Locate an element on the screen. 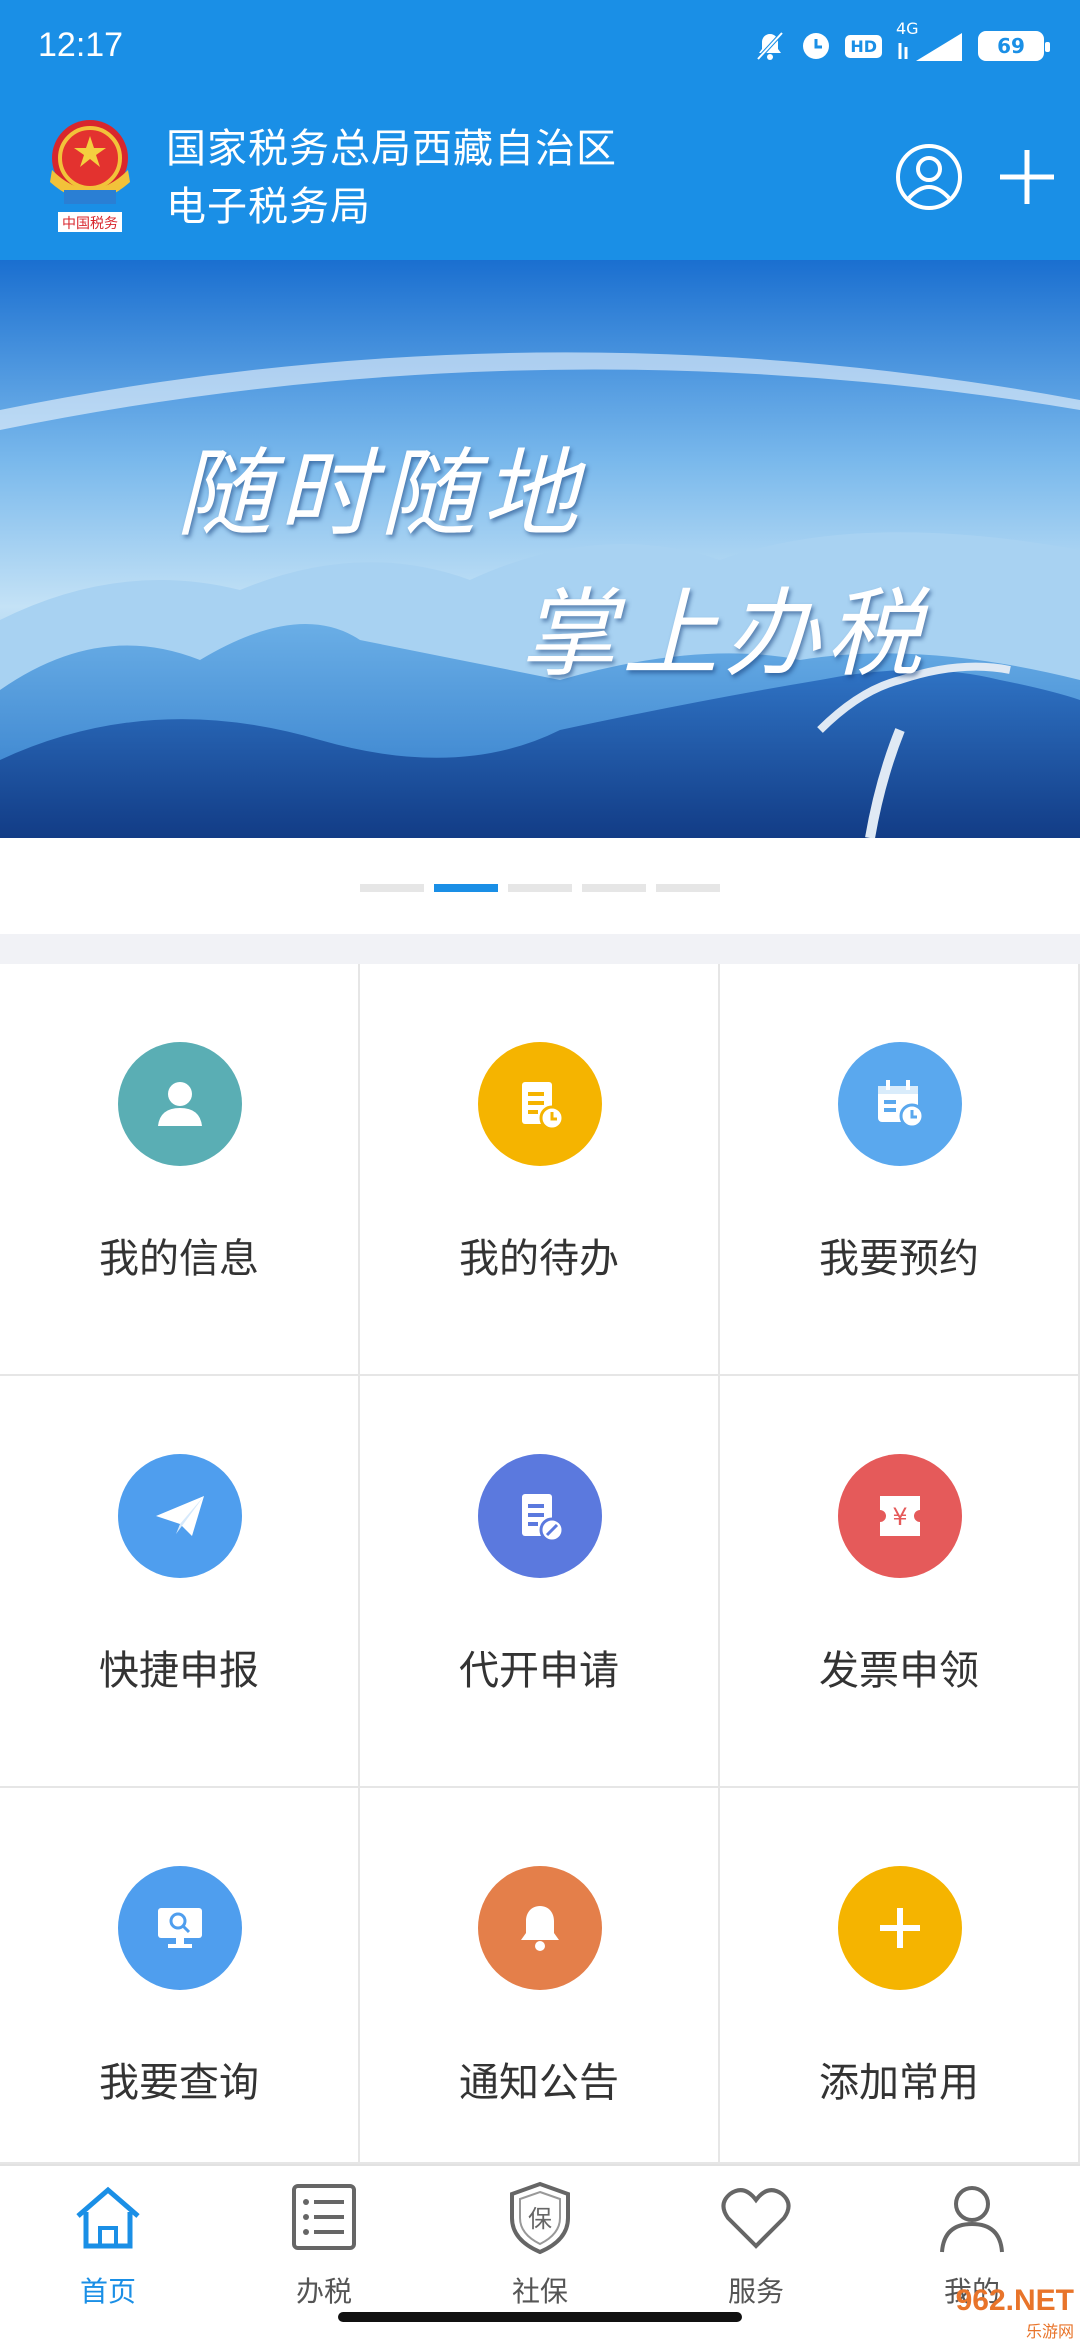  shield-icon: 保 is located at coordinates (540, 2218).